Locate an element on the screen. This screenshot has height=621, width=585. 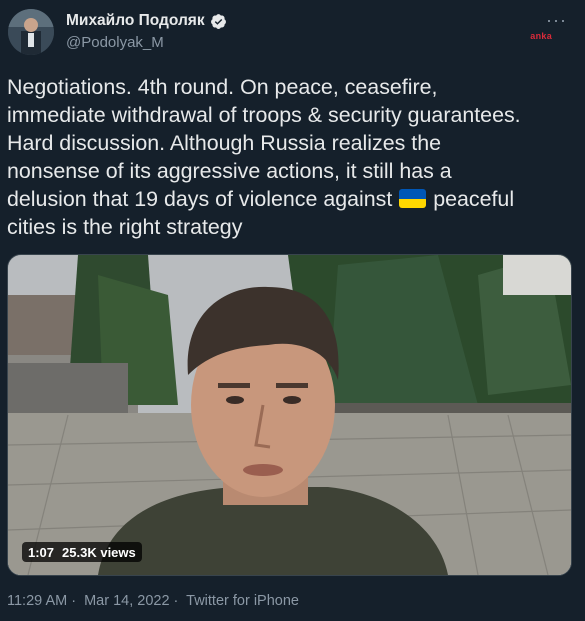
author-handle: @Podolyak_M is located at coordinates (115, 42).